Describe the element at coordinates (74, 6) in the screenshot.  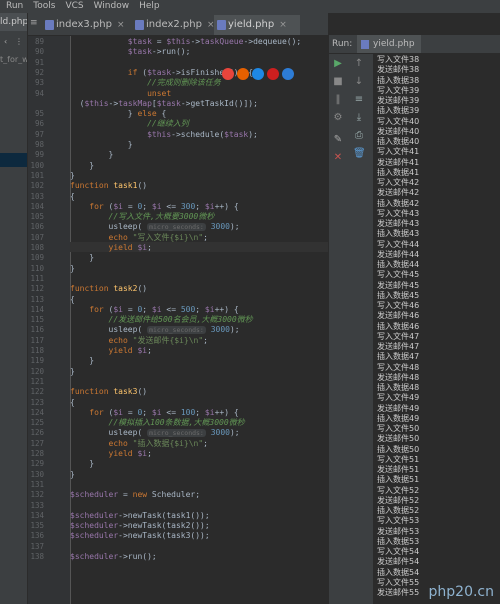
I see `menu-item: VCS` at that location.